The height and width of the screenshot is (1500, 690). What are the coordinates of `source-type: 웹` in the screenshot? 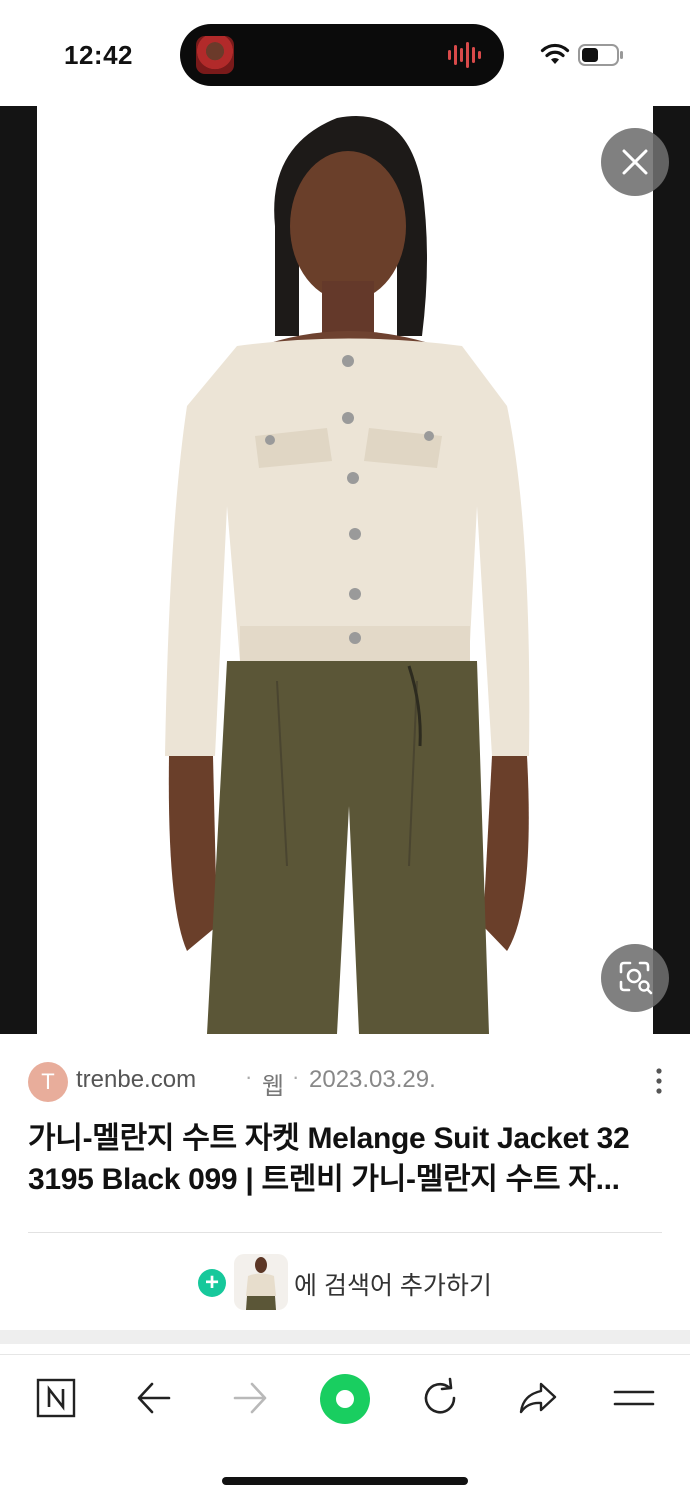 It's located at (273, 1086).